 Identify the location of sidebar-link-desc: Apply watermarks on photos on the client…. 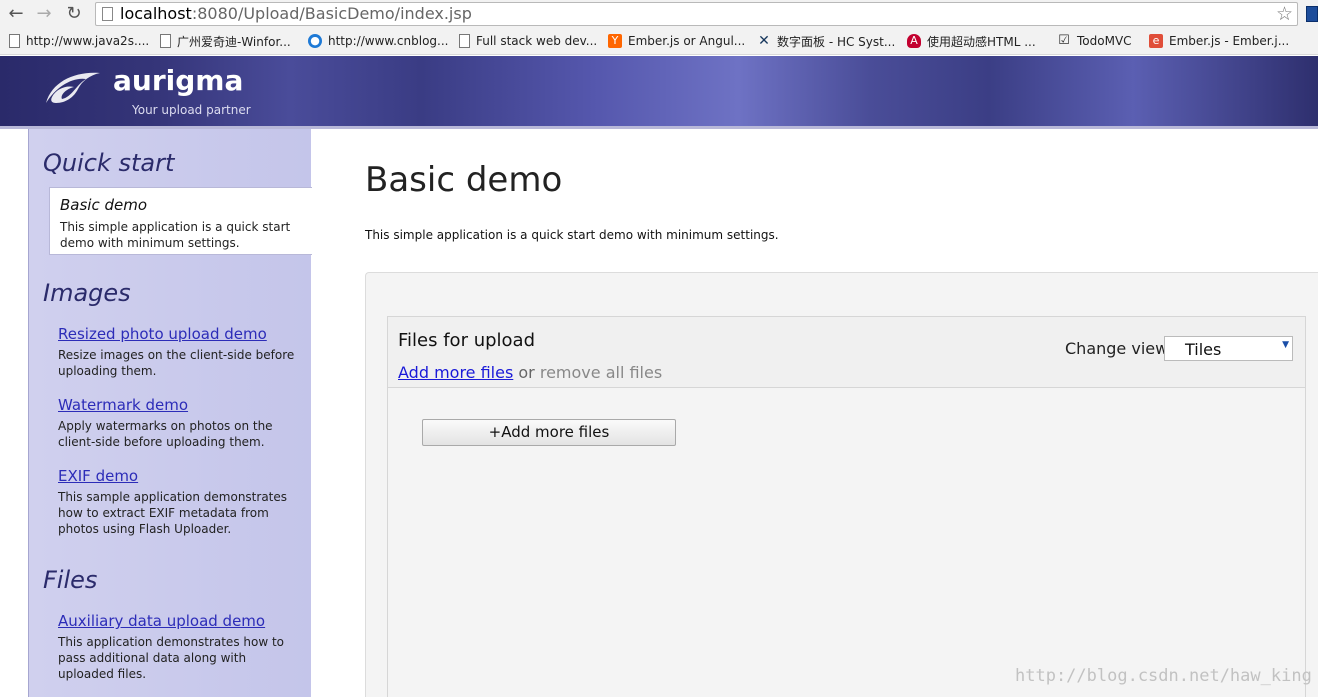
(165, 434).